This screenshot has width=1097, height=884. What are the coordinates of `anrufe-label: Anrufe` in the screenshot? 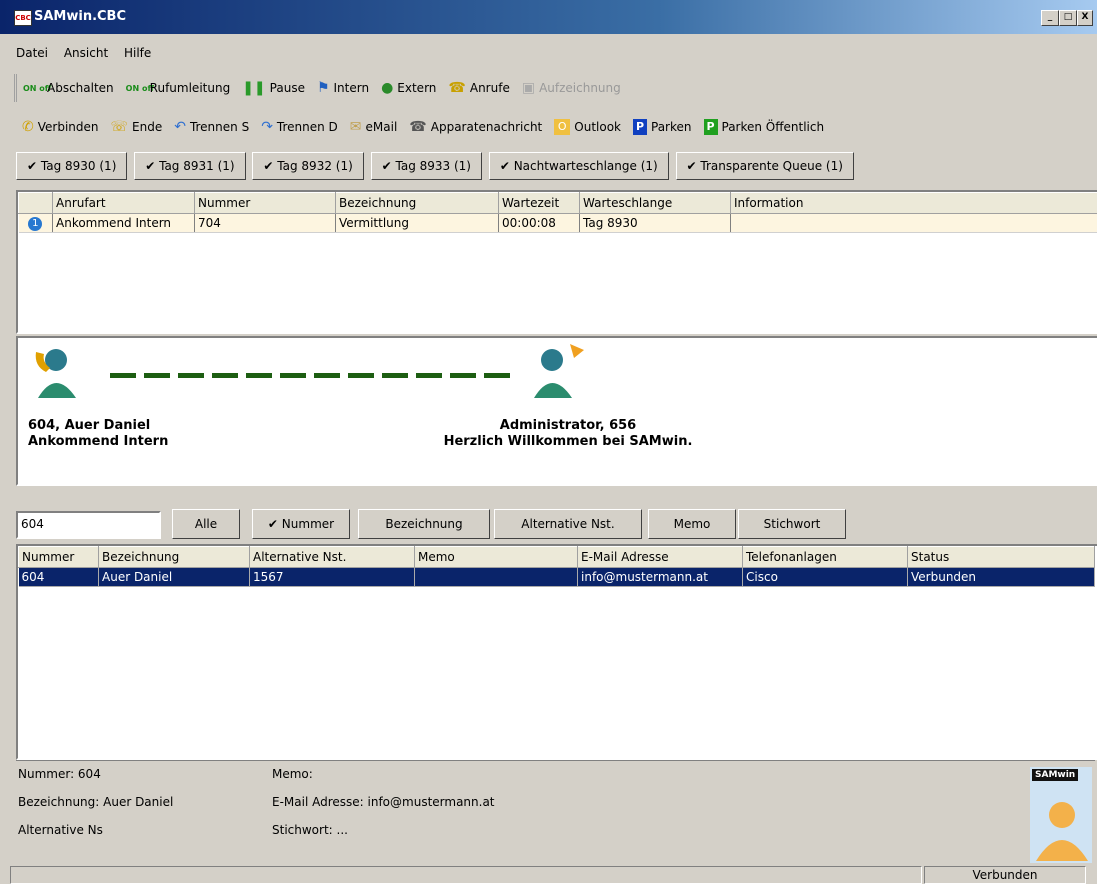 It's located at (489, 88).